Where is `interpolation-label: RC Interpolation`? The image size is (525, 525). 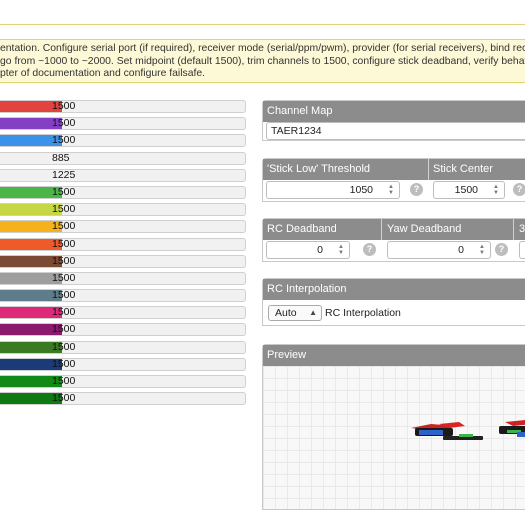
interpolation-label: RC Interpolation is located at coordinates (363, 313).